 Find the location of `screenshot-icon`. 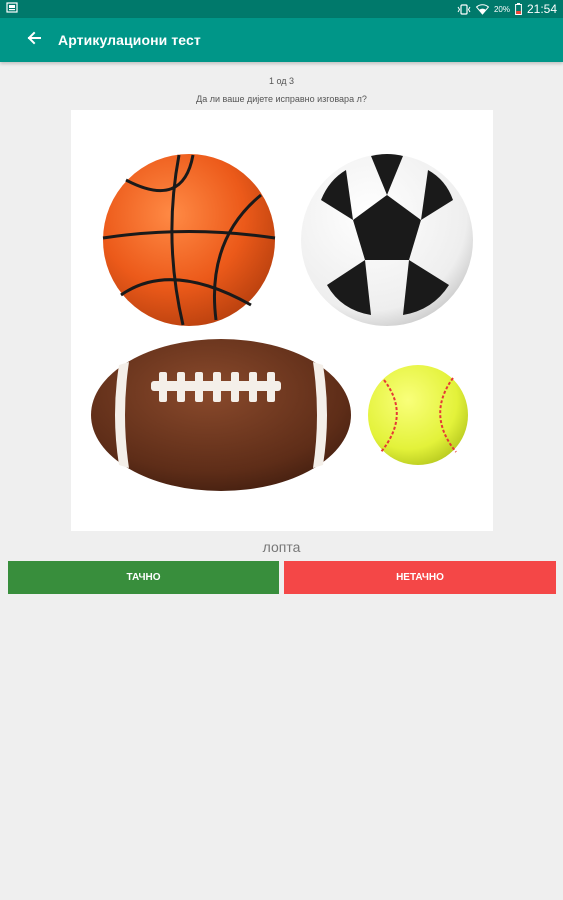

screenshot-icon is located at coordinates (12, 9).